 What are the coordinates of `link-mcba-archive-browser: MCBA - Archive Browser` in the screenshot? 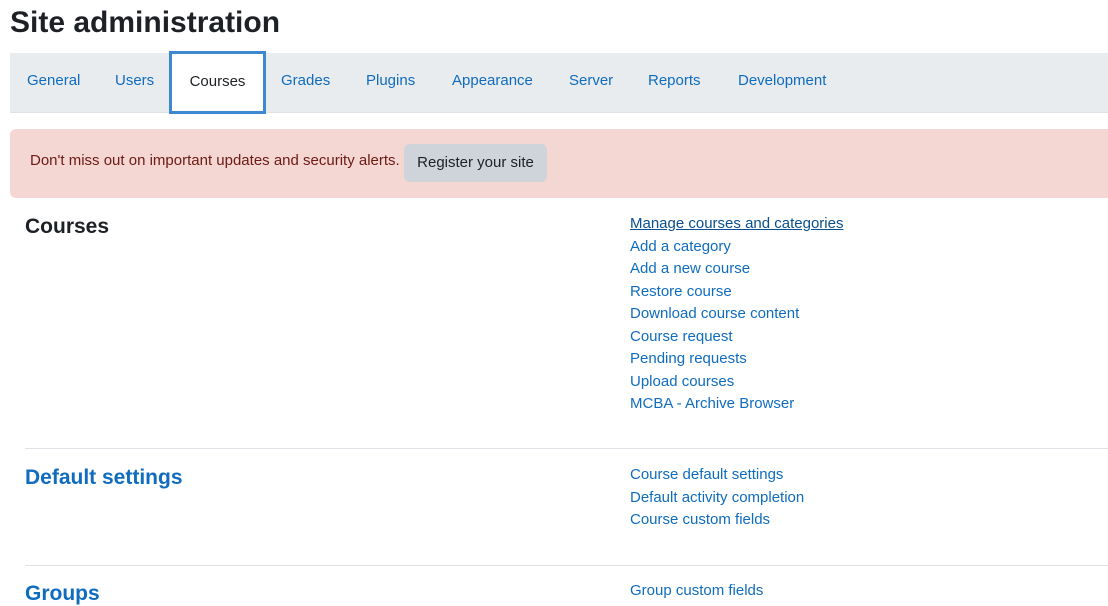 It's located at (736, 404).